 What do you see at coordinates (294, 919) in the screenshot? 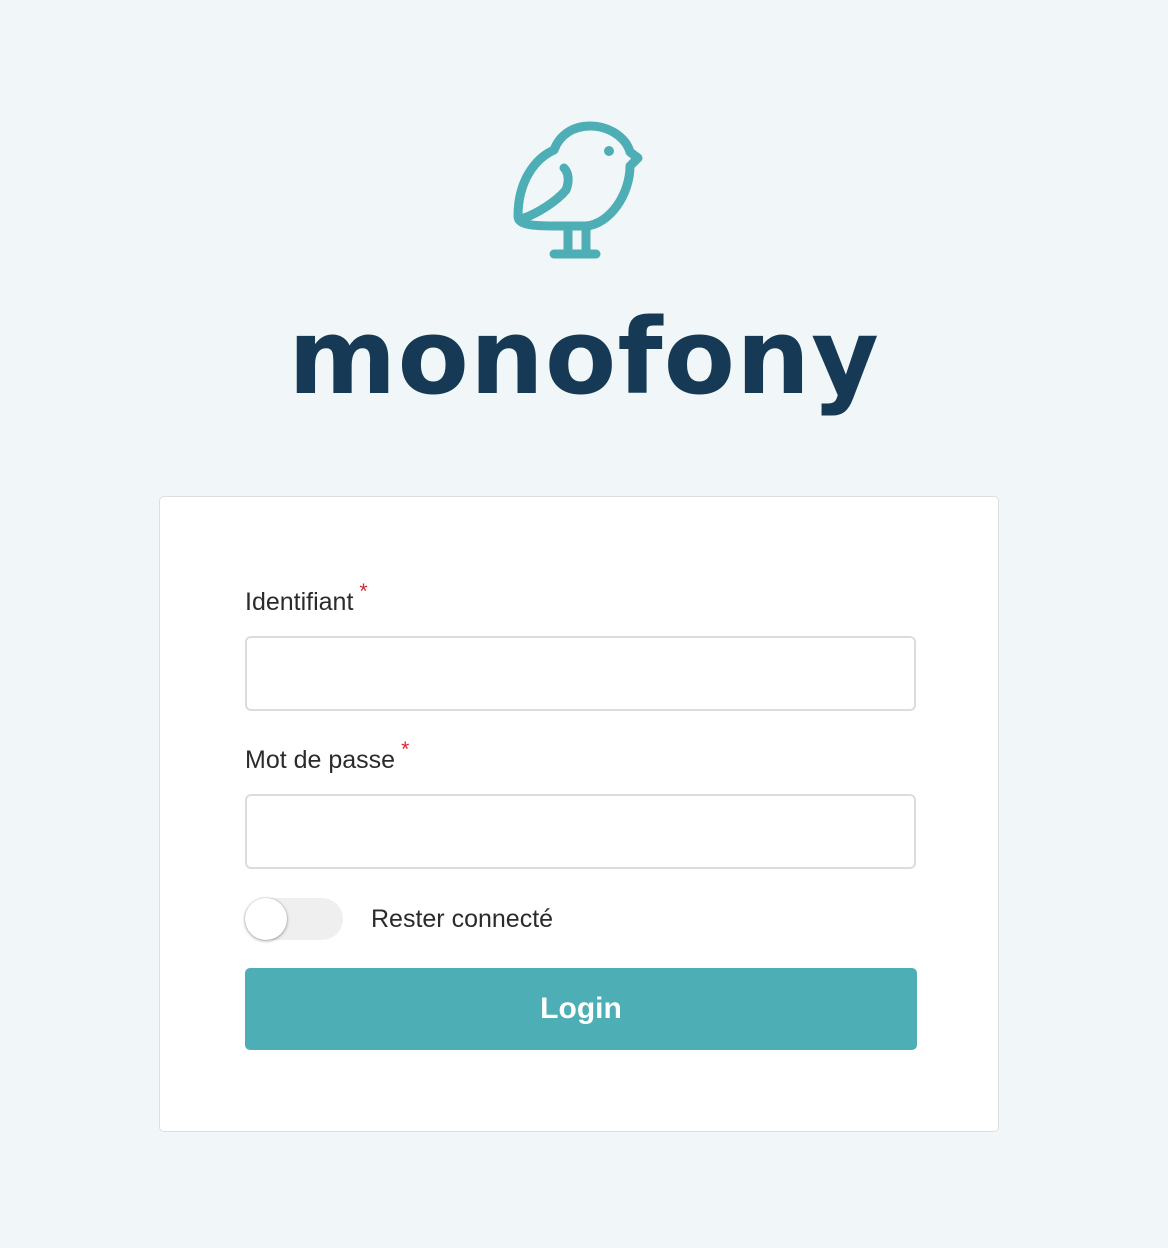
I see `remember-me-toggle` at bounding box center [294, 919].